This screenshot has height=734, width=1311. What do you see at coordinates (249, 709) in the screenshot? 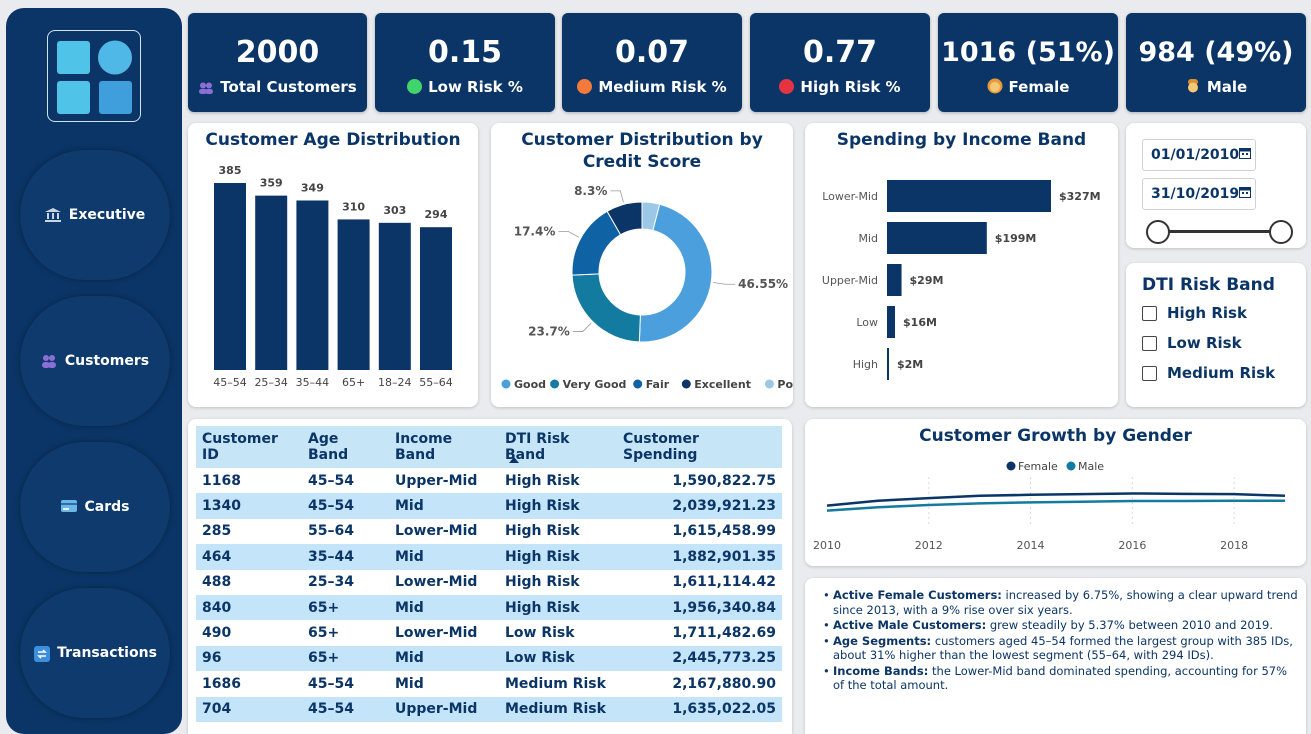
I see `table-cell: 704` at bounding box center [249, 709].